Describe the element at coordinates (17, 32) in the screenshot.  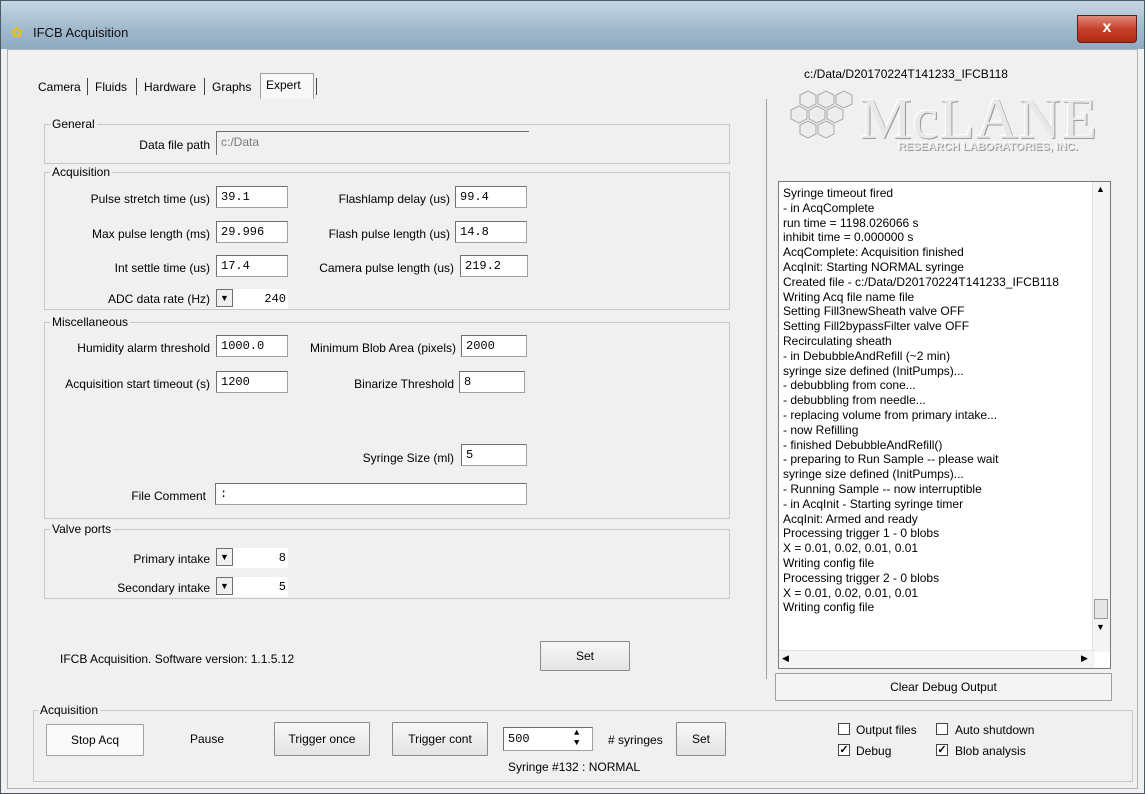
I see `app-icon: ✿` at that location.